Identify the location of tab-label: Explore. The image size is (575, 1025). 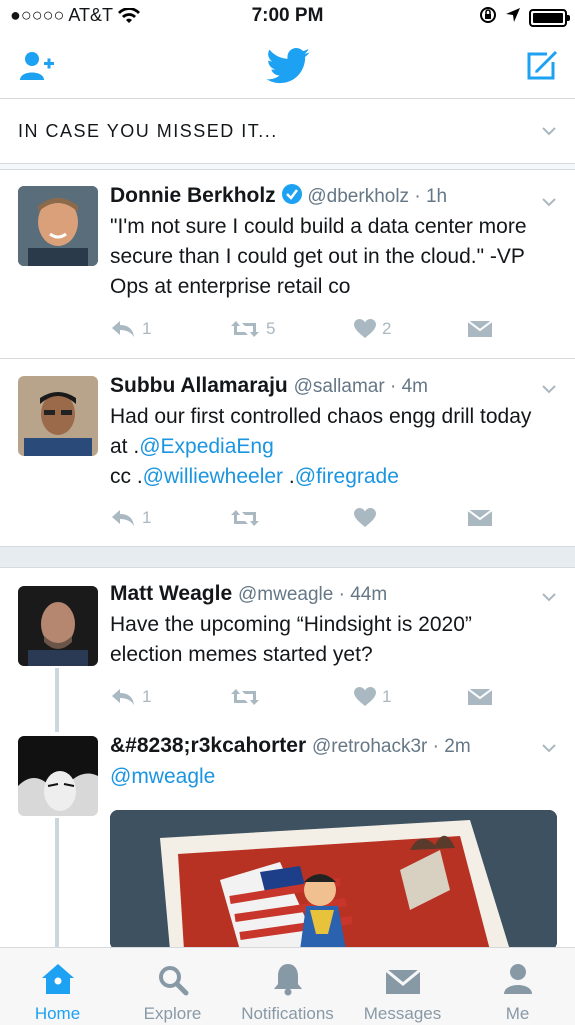
(172, 1013).